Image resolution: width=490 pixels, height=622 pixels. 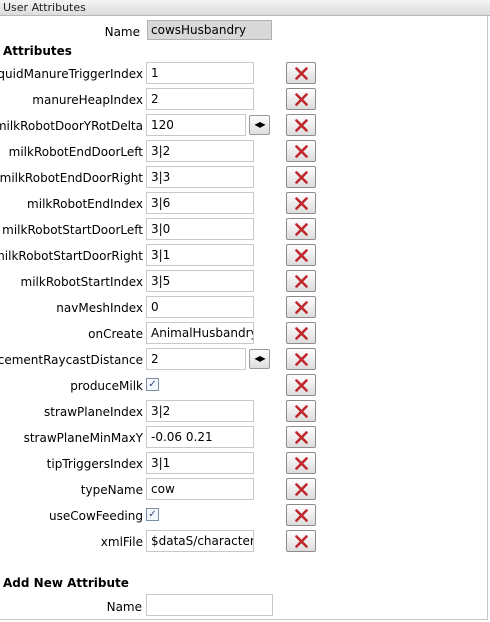 I want to click on attribute-label: milkRobotStartDoorLeft, so click(x=72, y=230).